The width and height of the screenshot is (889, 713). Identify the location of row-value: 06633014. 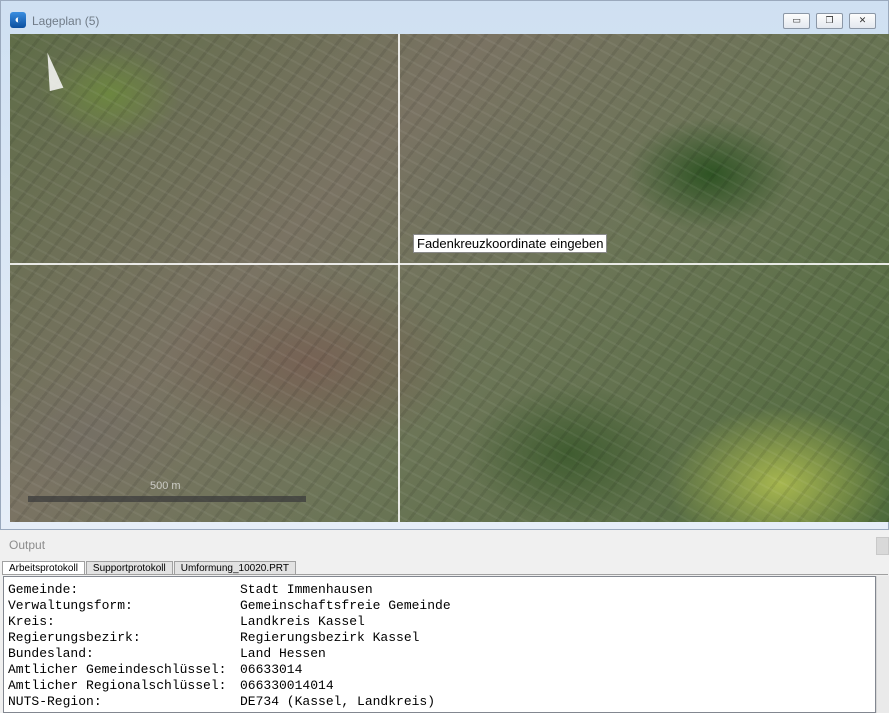
(271, 669).